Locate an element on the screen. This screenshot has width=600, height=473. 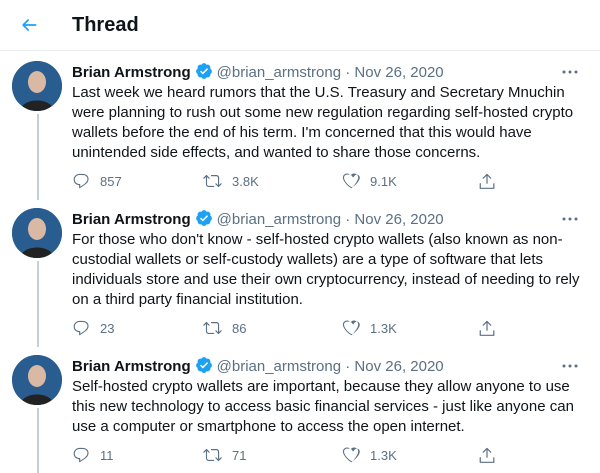
retweet-button: 86 is located at coordinates (224, 328).